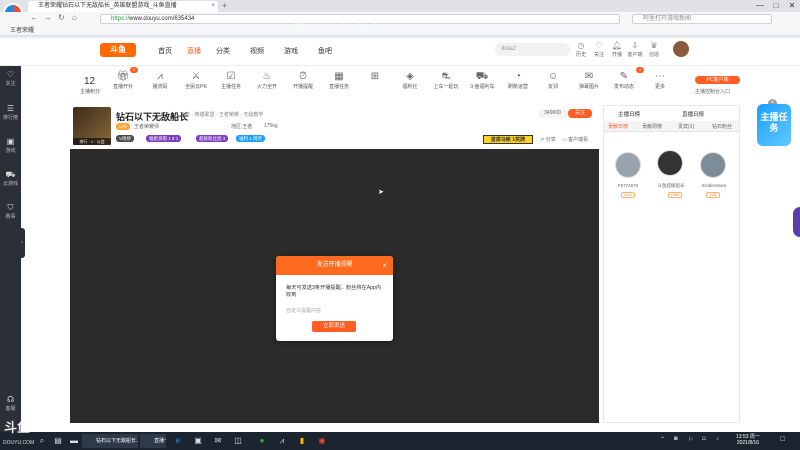 This screenshot has width=800, height=450. I want to click on sidebar-toggle-icon: ›, so click(22, 243).